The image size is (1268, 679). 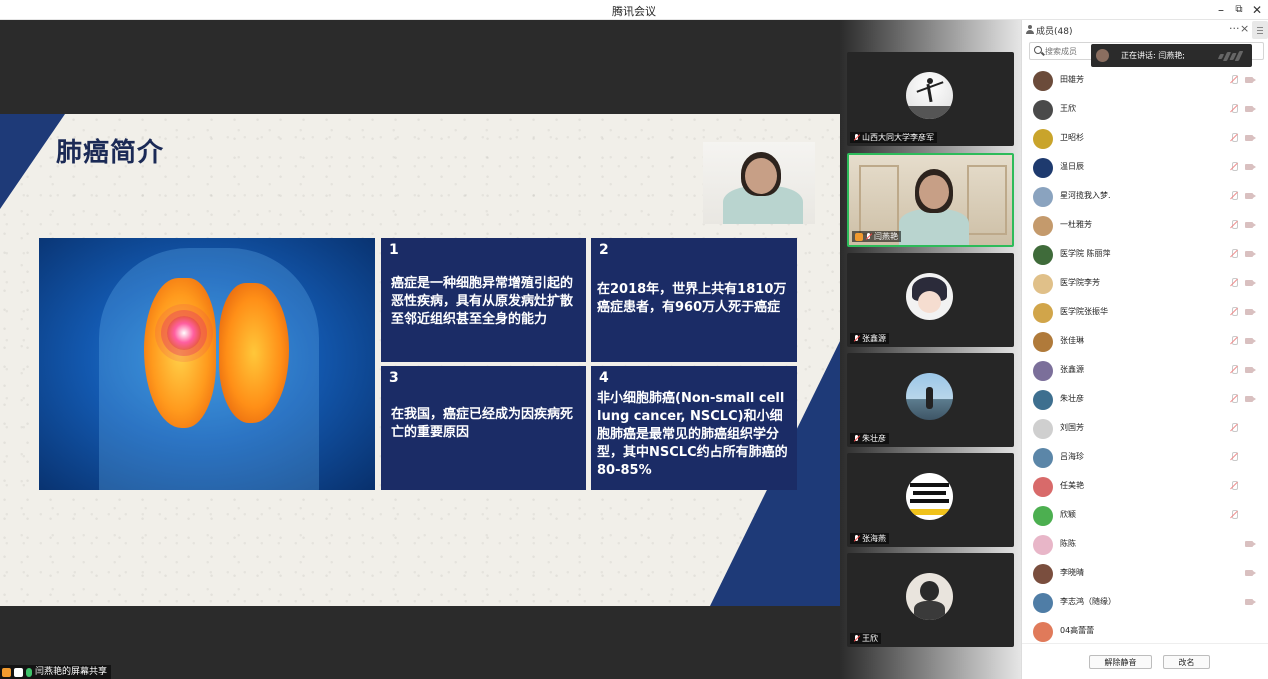 I want to click on member-row: 04高蕾蕾, so click(x=1145, y=630).